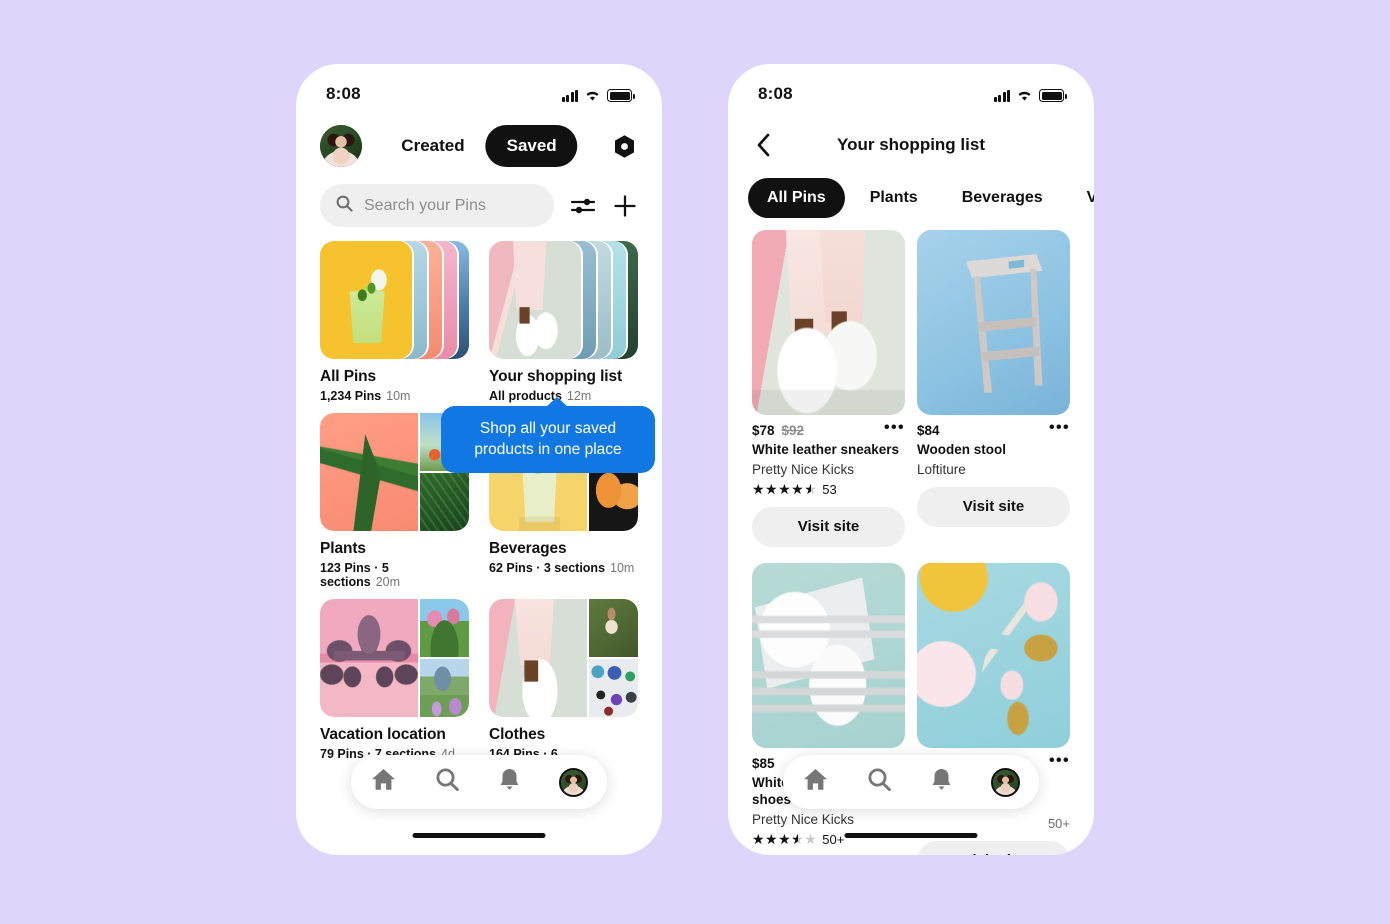 The width and height of the screenshot is (1390, 924). What do you see at coordinates (432, 146) in the screenshot?
I see `tab-created: Created` at bounding box center [432, 146].